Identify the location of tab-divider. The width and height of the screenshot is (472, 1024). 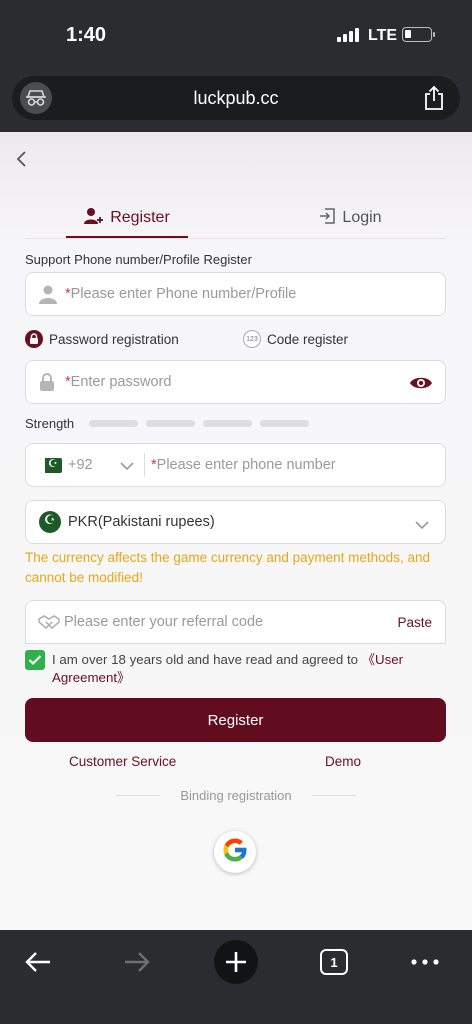
(235, 238).